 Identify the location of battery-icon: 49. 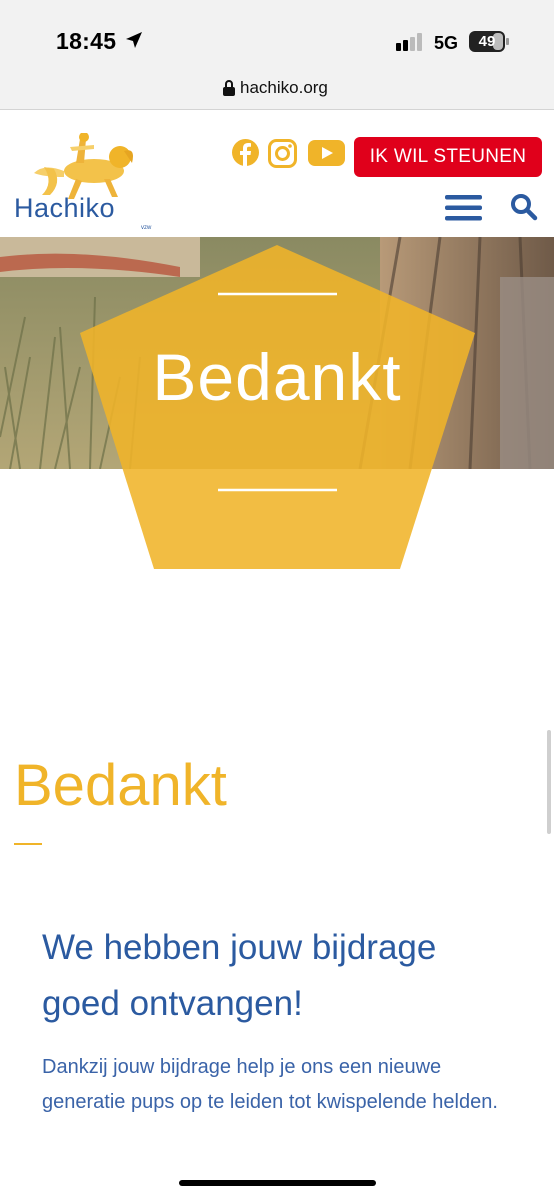
(489, 41).